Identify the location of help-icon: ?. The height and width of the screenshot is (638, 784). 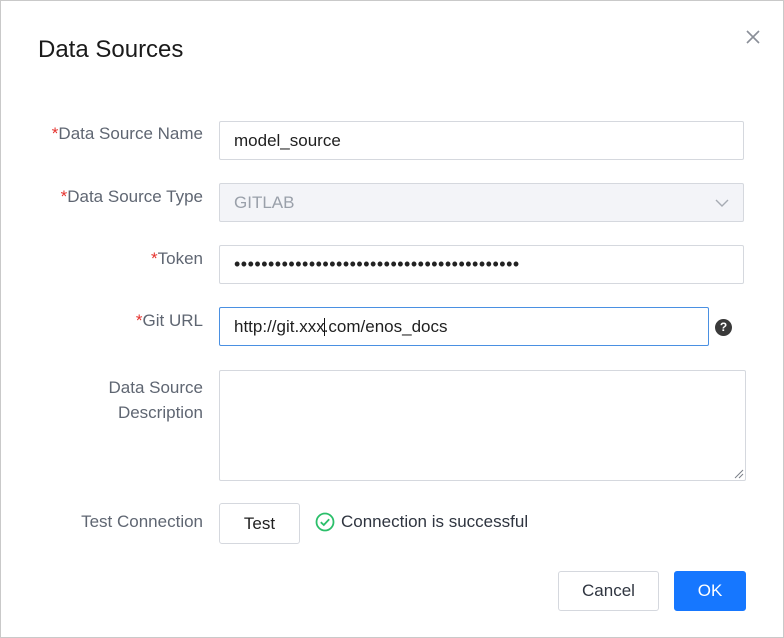
(723, 327).